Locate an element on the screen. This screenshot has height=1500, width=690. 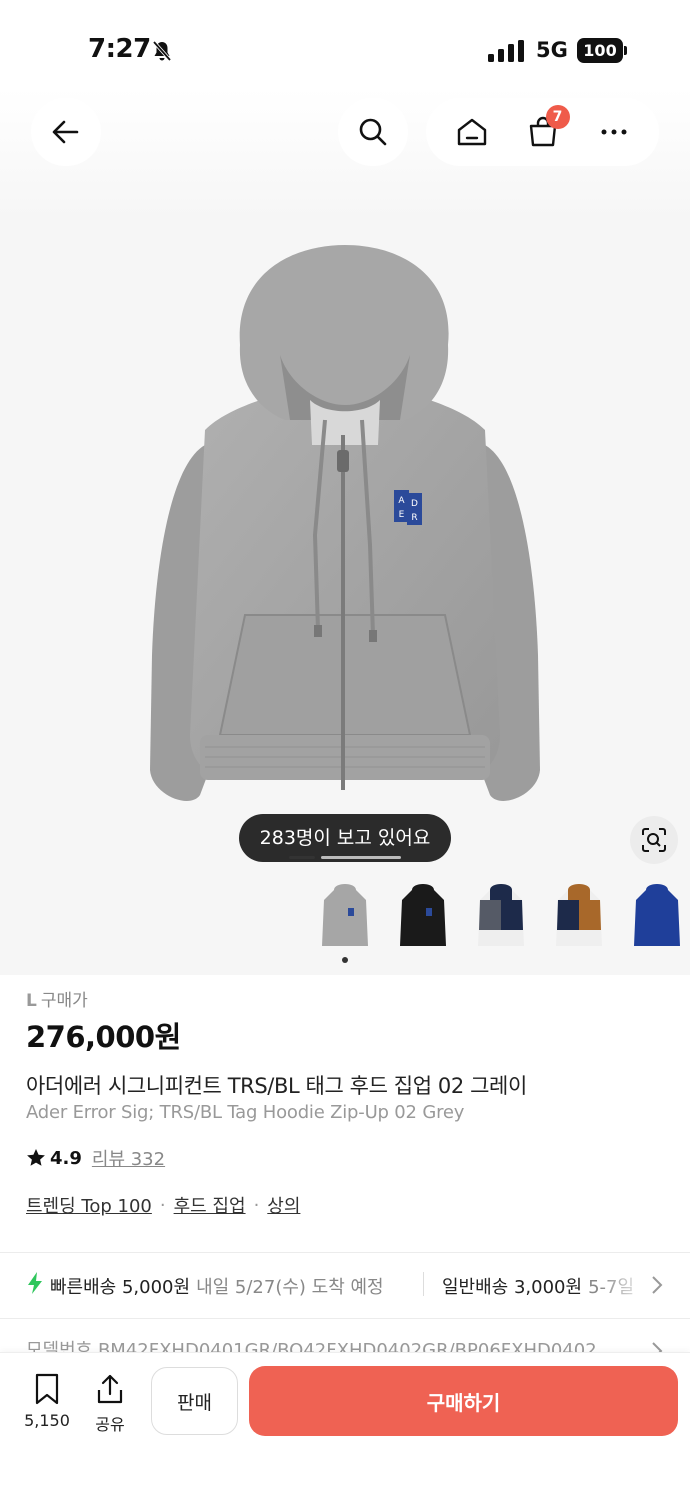
lens-icon is located at coordinates (654, 840).